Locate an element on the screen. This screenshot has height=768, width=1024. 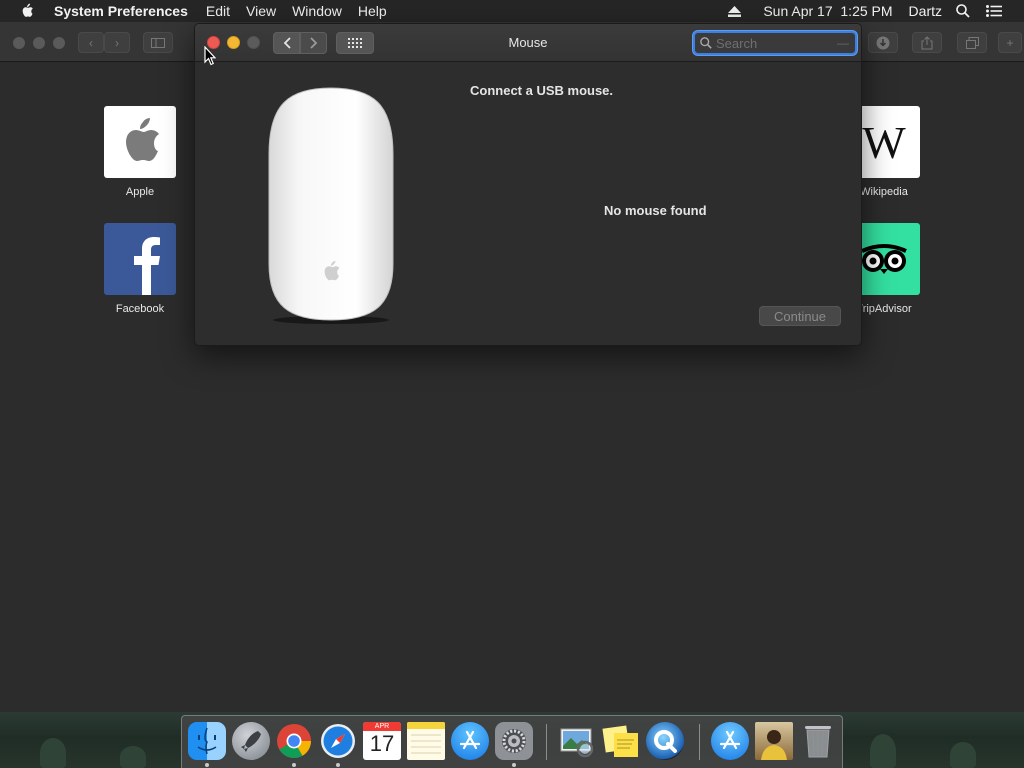
downloads-button is located at coordinates (883, 42).